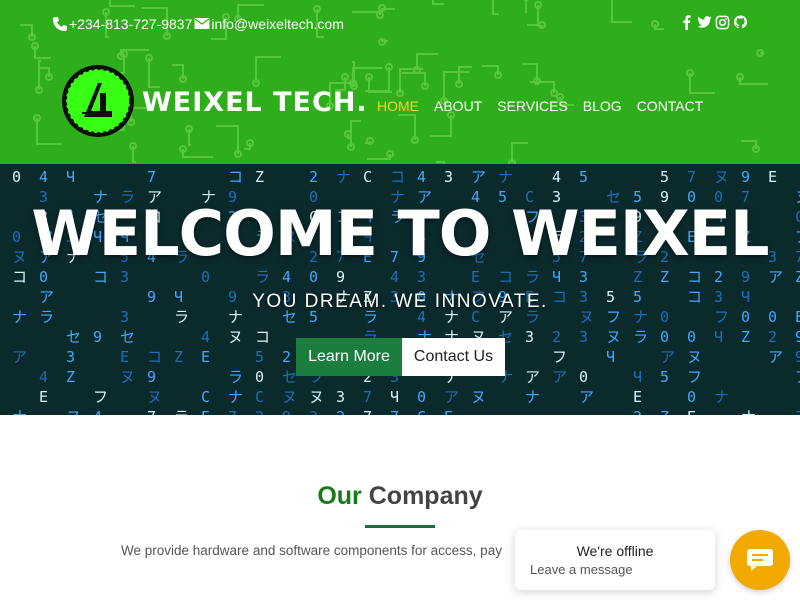 The width and height of the screenshot is (800, 600). I want to click on email-link: info@weixeltech.com, so click(269, 24).